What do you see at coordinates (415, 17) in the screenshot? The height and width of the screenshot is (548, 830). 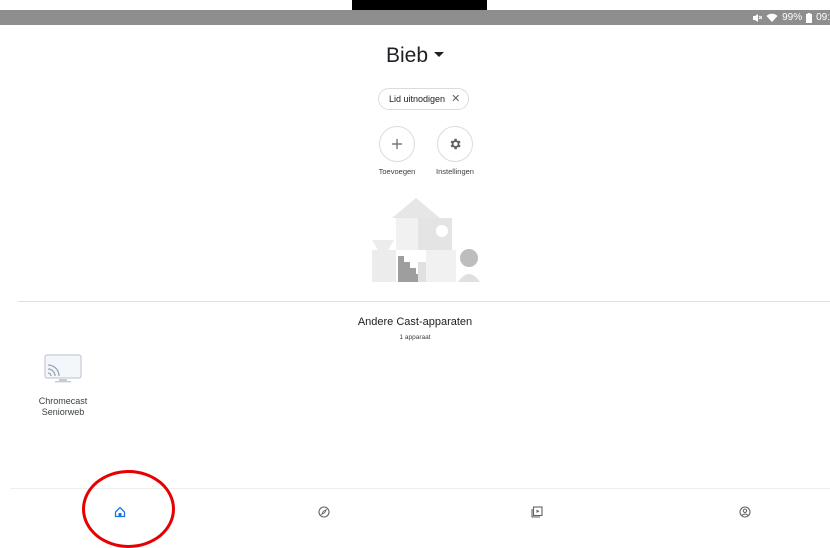 I see `status-bar: 99% 09:` at bounding box center [415, 17].